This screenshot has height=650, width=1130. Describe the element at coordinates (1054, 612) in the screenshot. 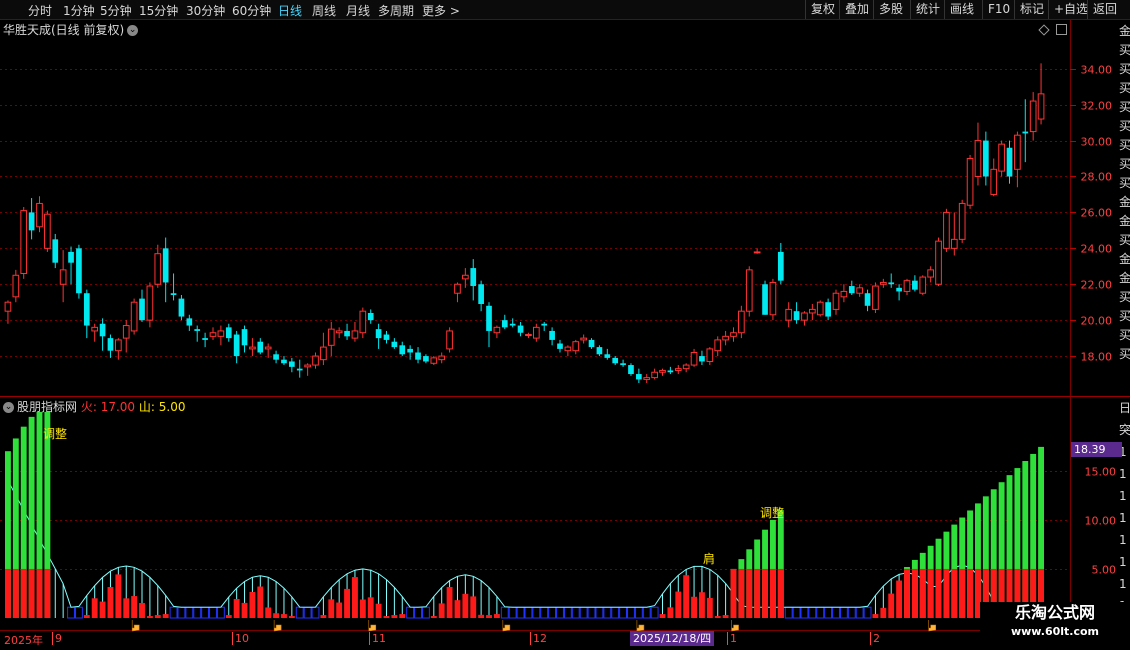

I see `watermark-title: 乐淘公式网` at that location.